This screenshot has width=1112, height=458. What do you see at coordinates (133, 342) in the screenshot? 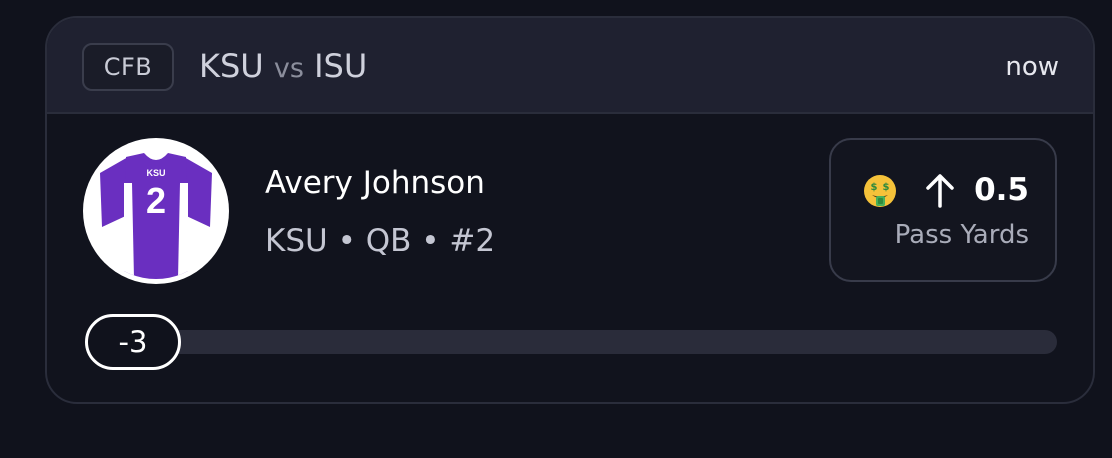
I see `progress-value-pill: -3` at bounding box center [133, 342].